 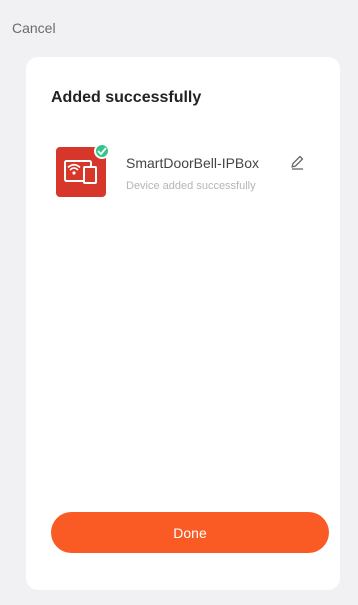 I want to click on done-button: Done, so click(x=190, y=532).